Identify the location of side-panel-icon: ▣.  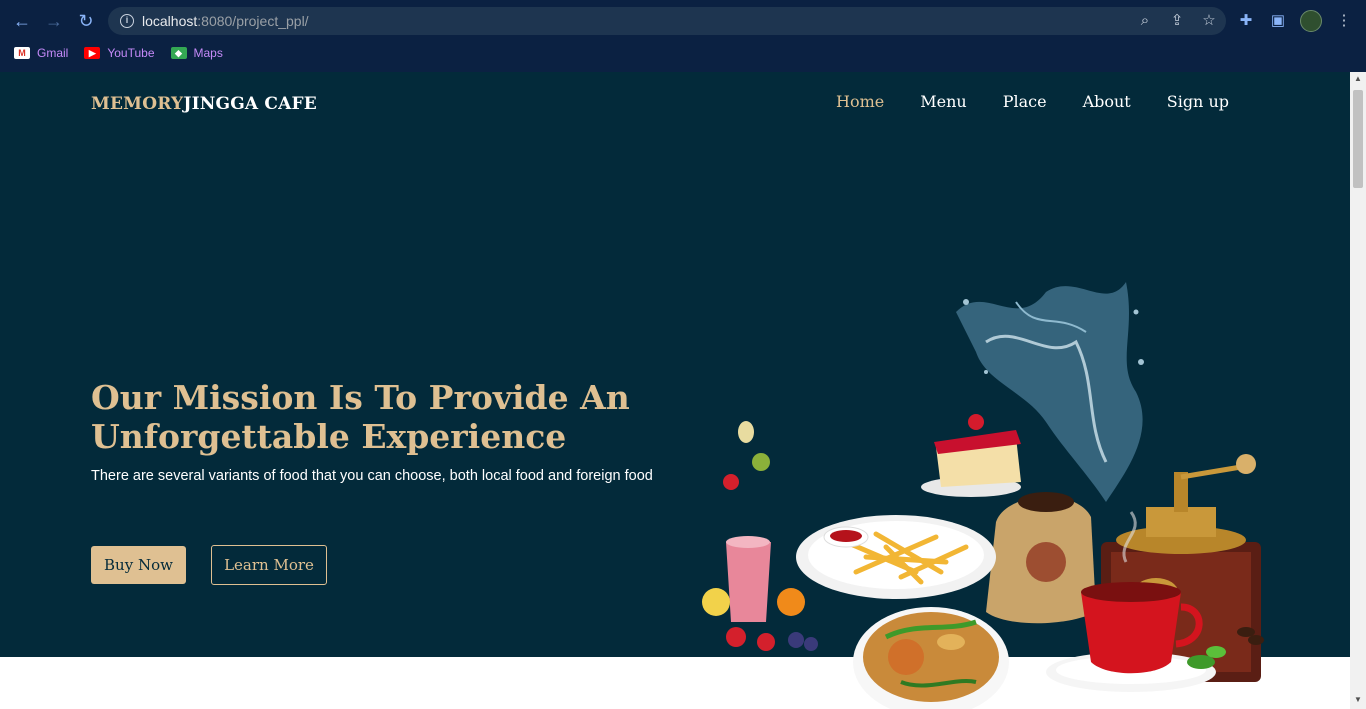
(1278, 21).